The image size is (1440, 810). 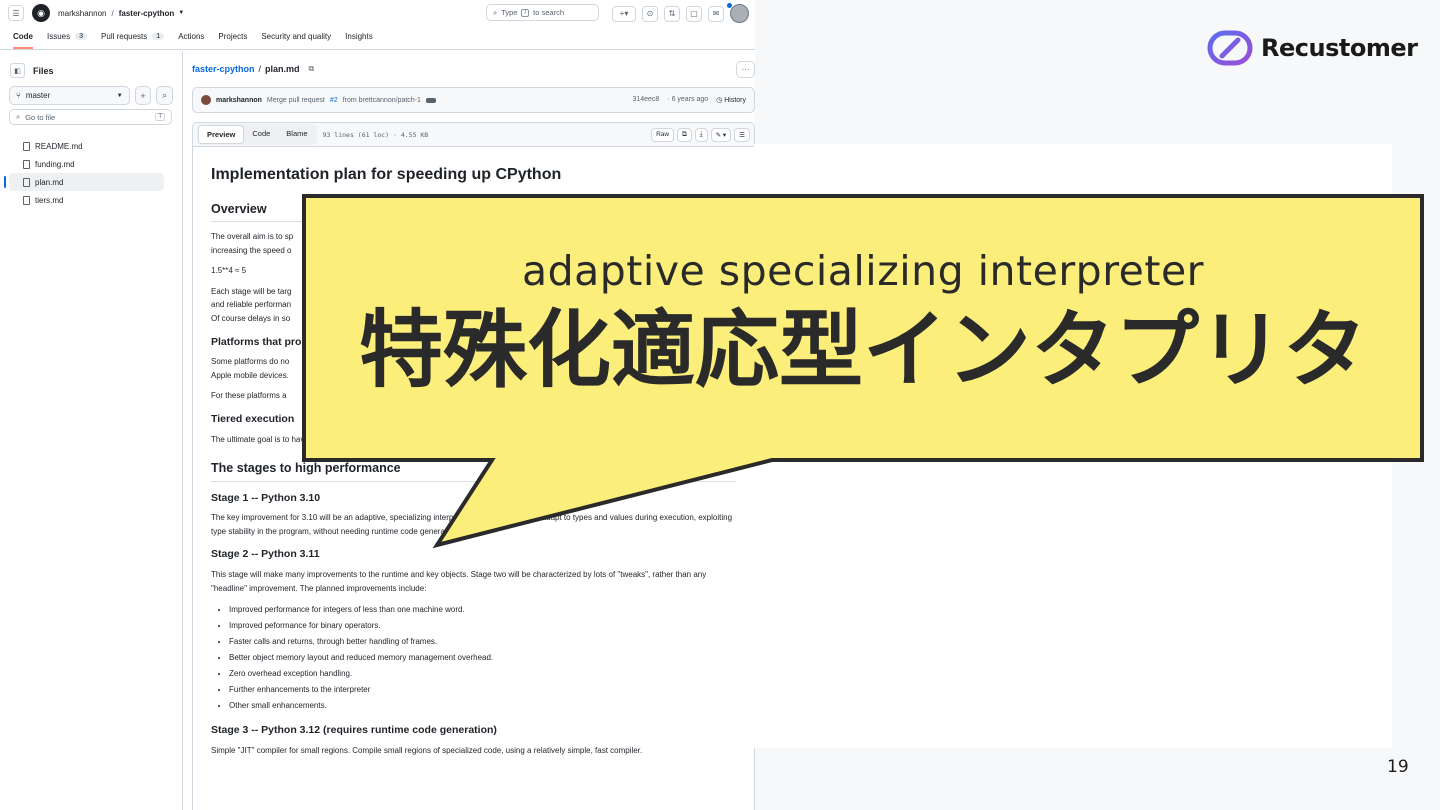 I want to click on repo-owner-link: markshannon, so click(x=82, y=13).